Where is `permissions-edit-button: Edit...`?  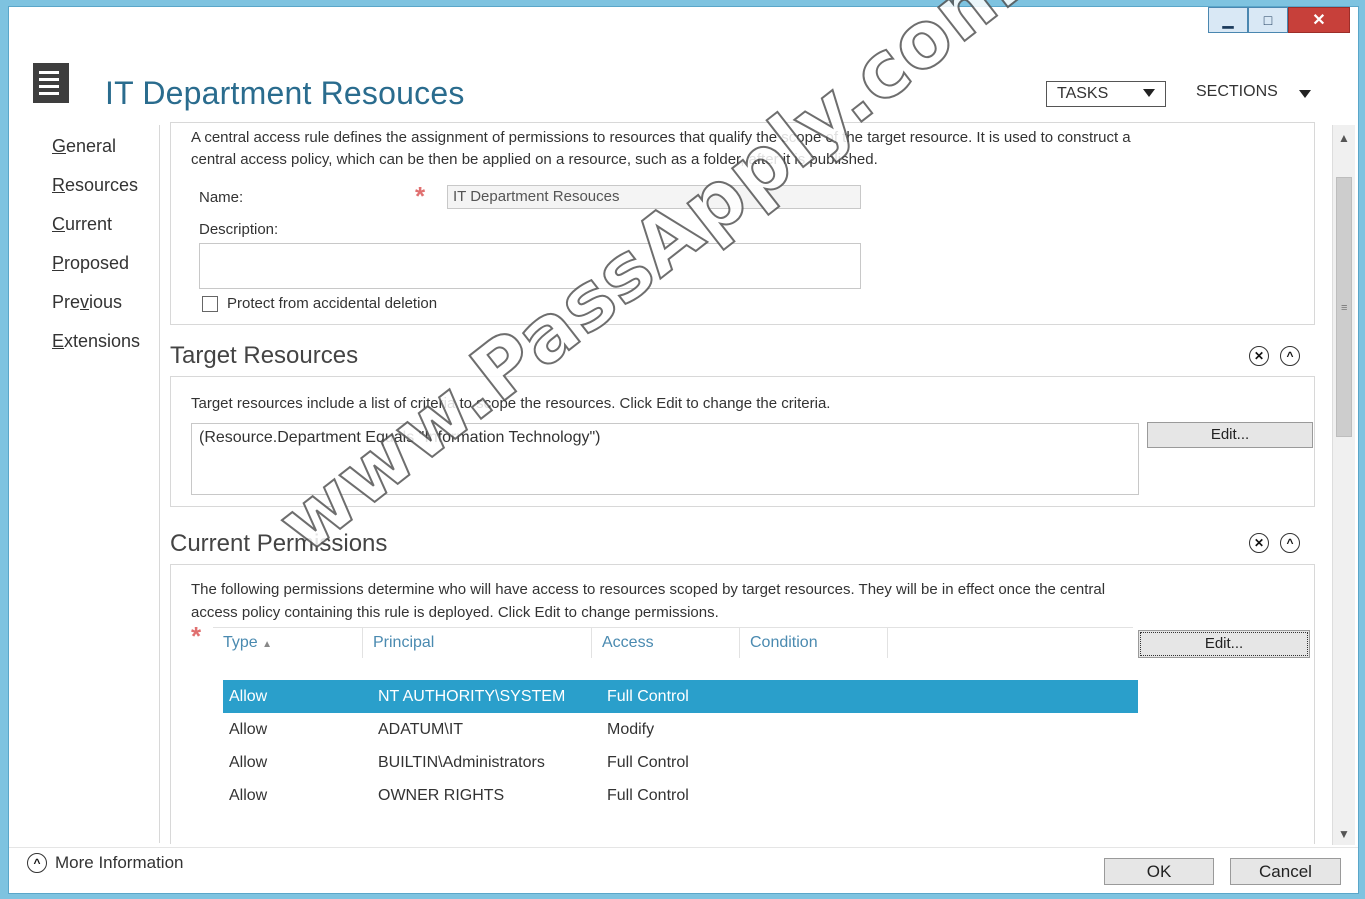
permissions-edit-button: Edit... is located at coordinates (1224, 644).